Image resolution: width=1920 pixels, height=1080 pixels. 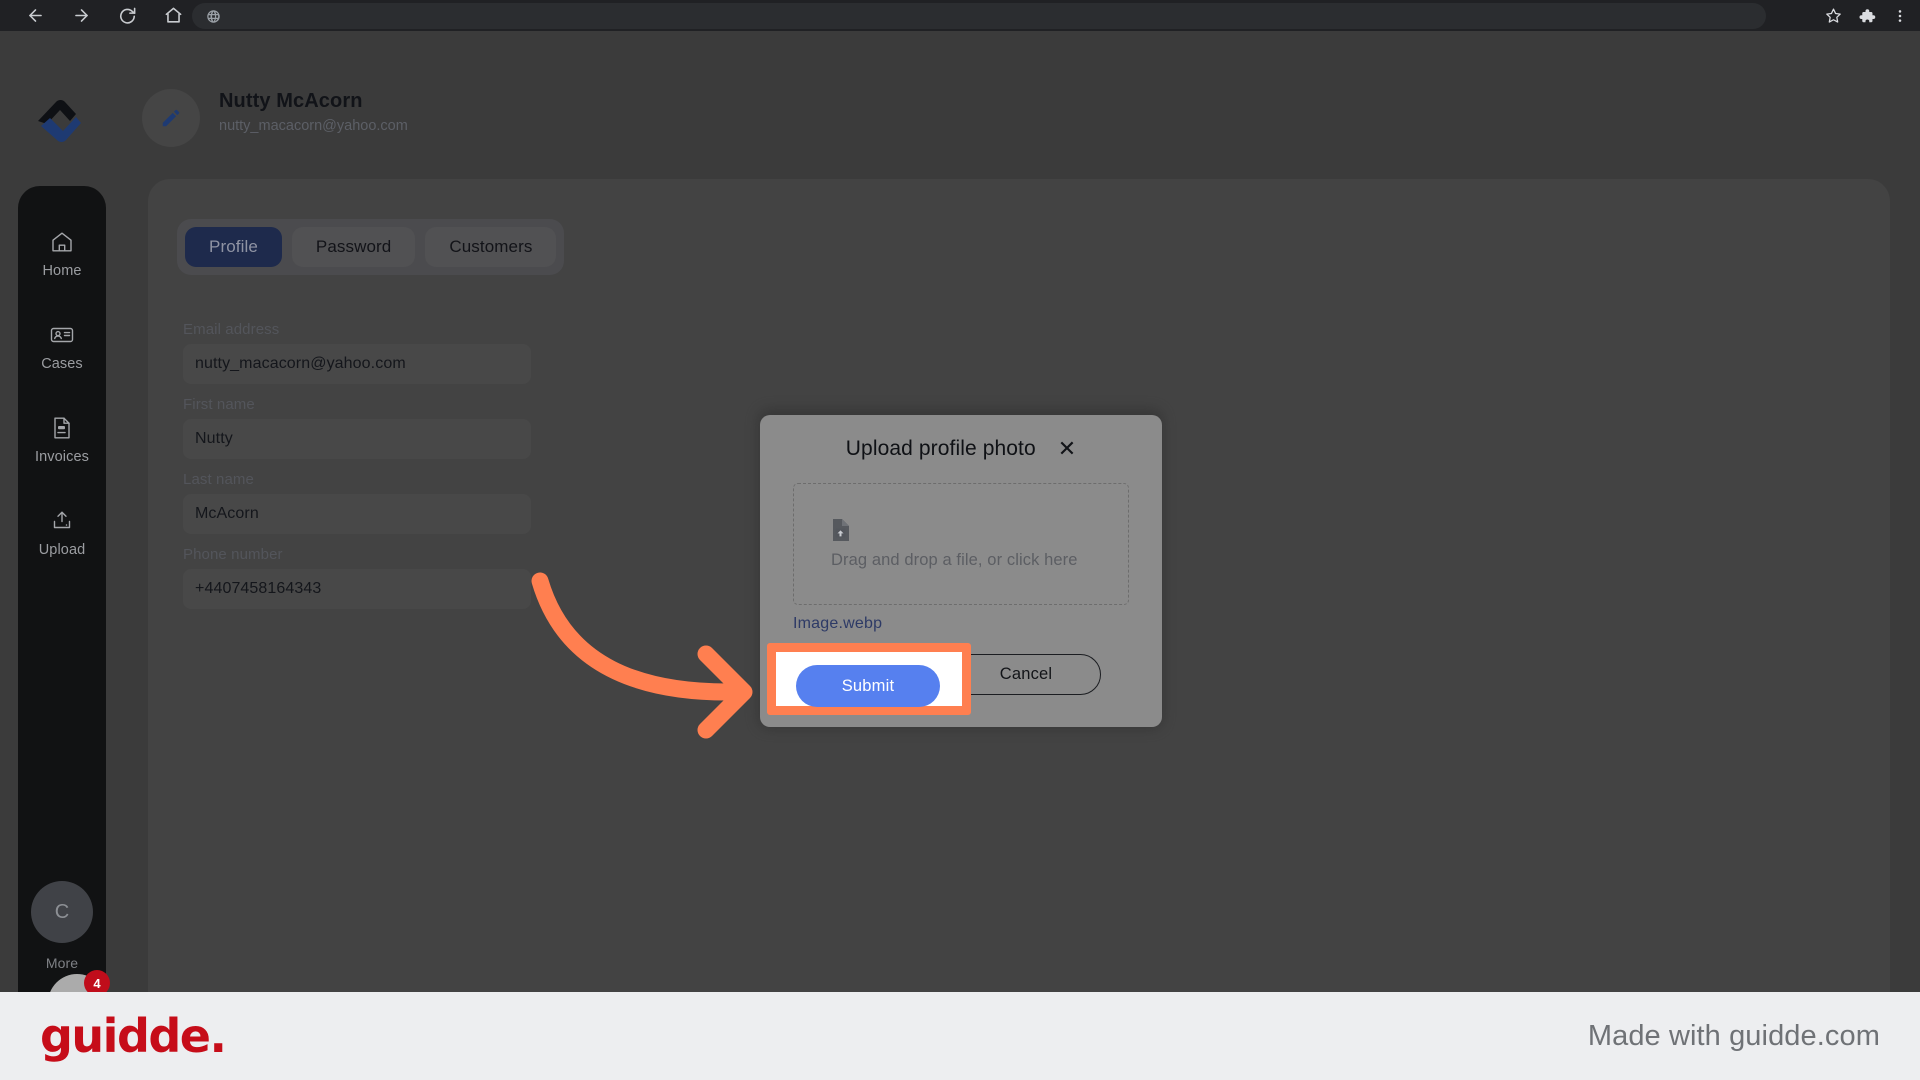 I want to click on tab-password: Password, so click(x=353, y=247).